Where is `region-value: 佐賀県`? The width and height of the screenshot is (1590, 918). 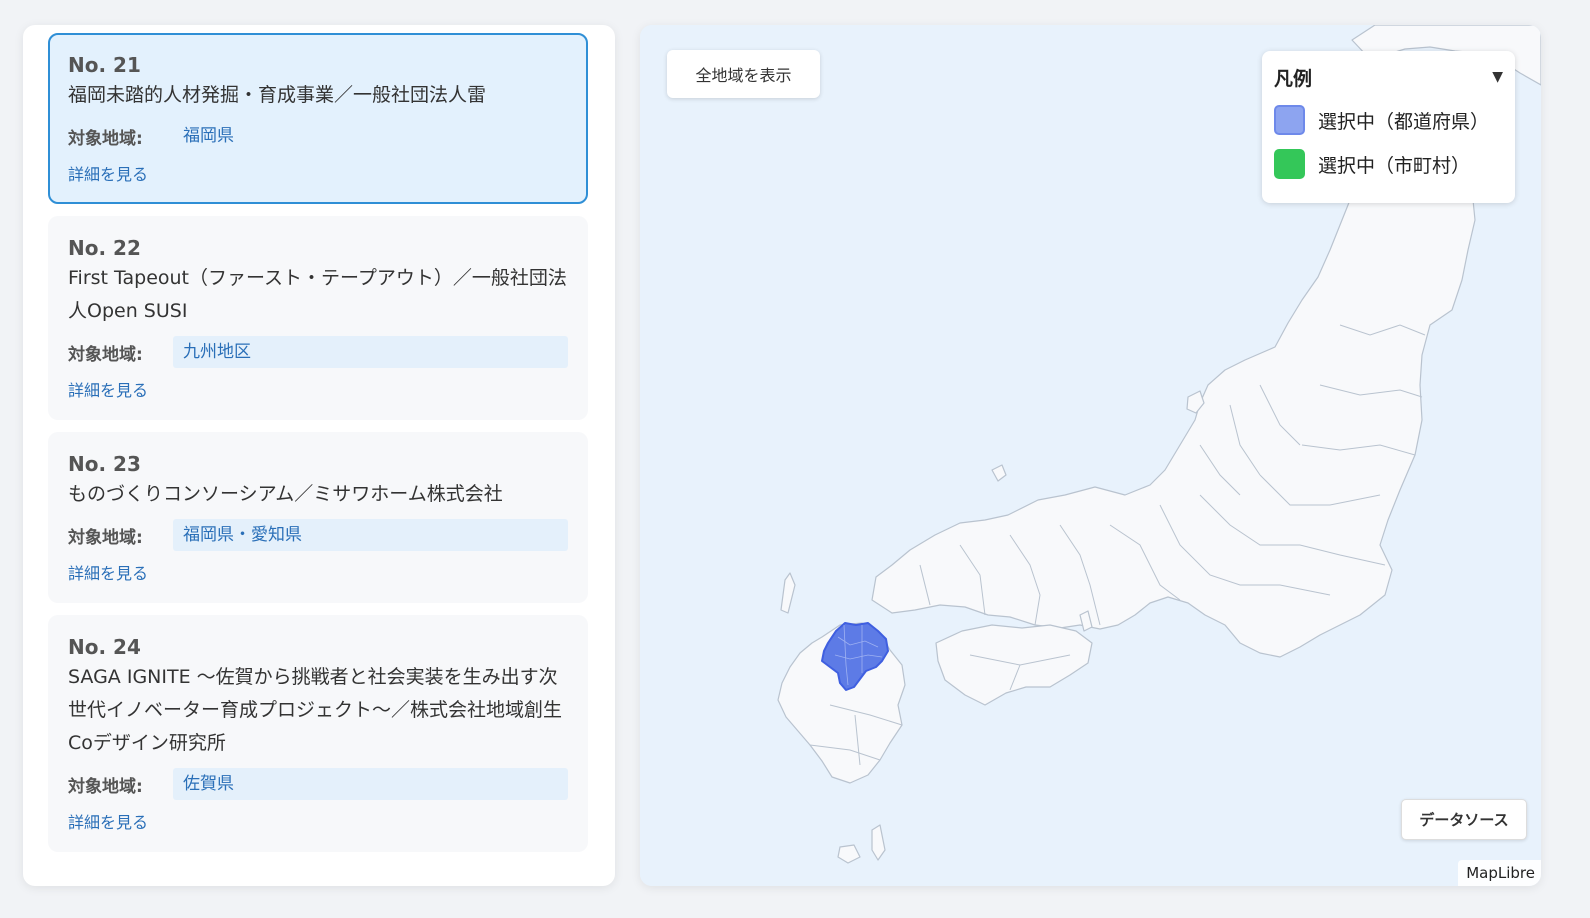
region-value: 佐賀県 is located at coordinates (370, 784).